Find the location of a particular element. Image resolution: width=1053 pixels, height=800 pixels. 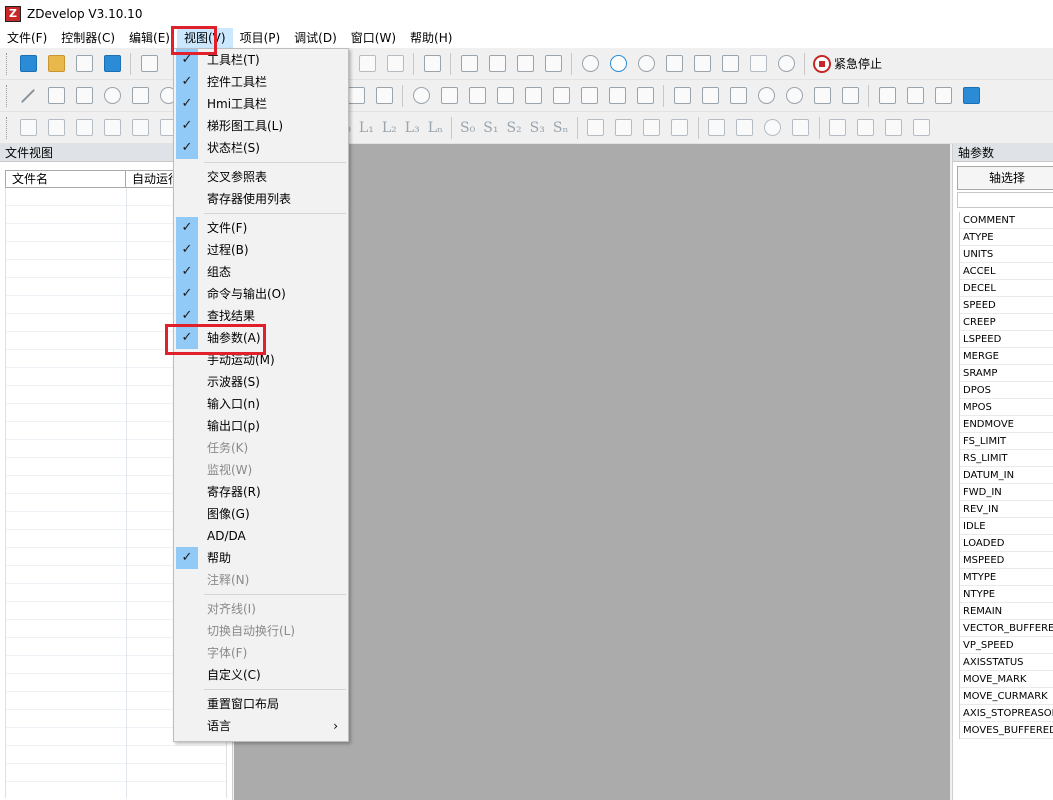

touch-tool-button is located at coordinates (617, 96).